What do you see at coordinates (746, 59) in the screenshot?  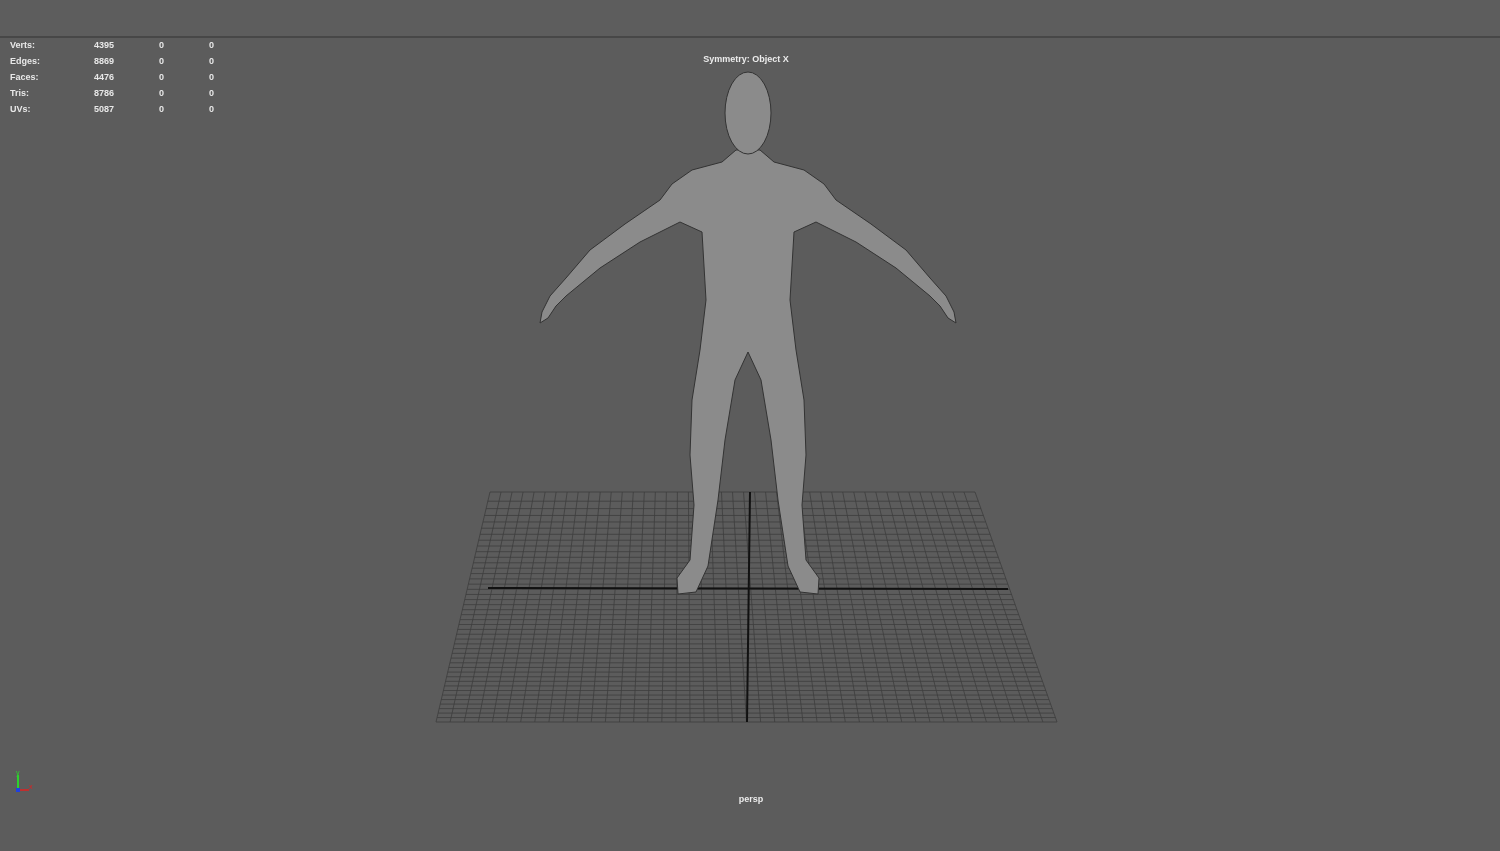 I see `symmetry-status: Symmetry: Object X` at bounding box center [746, 59].